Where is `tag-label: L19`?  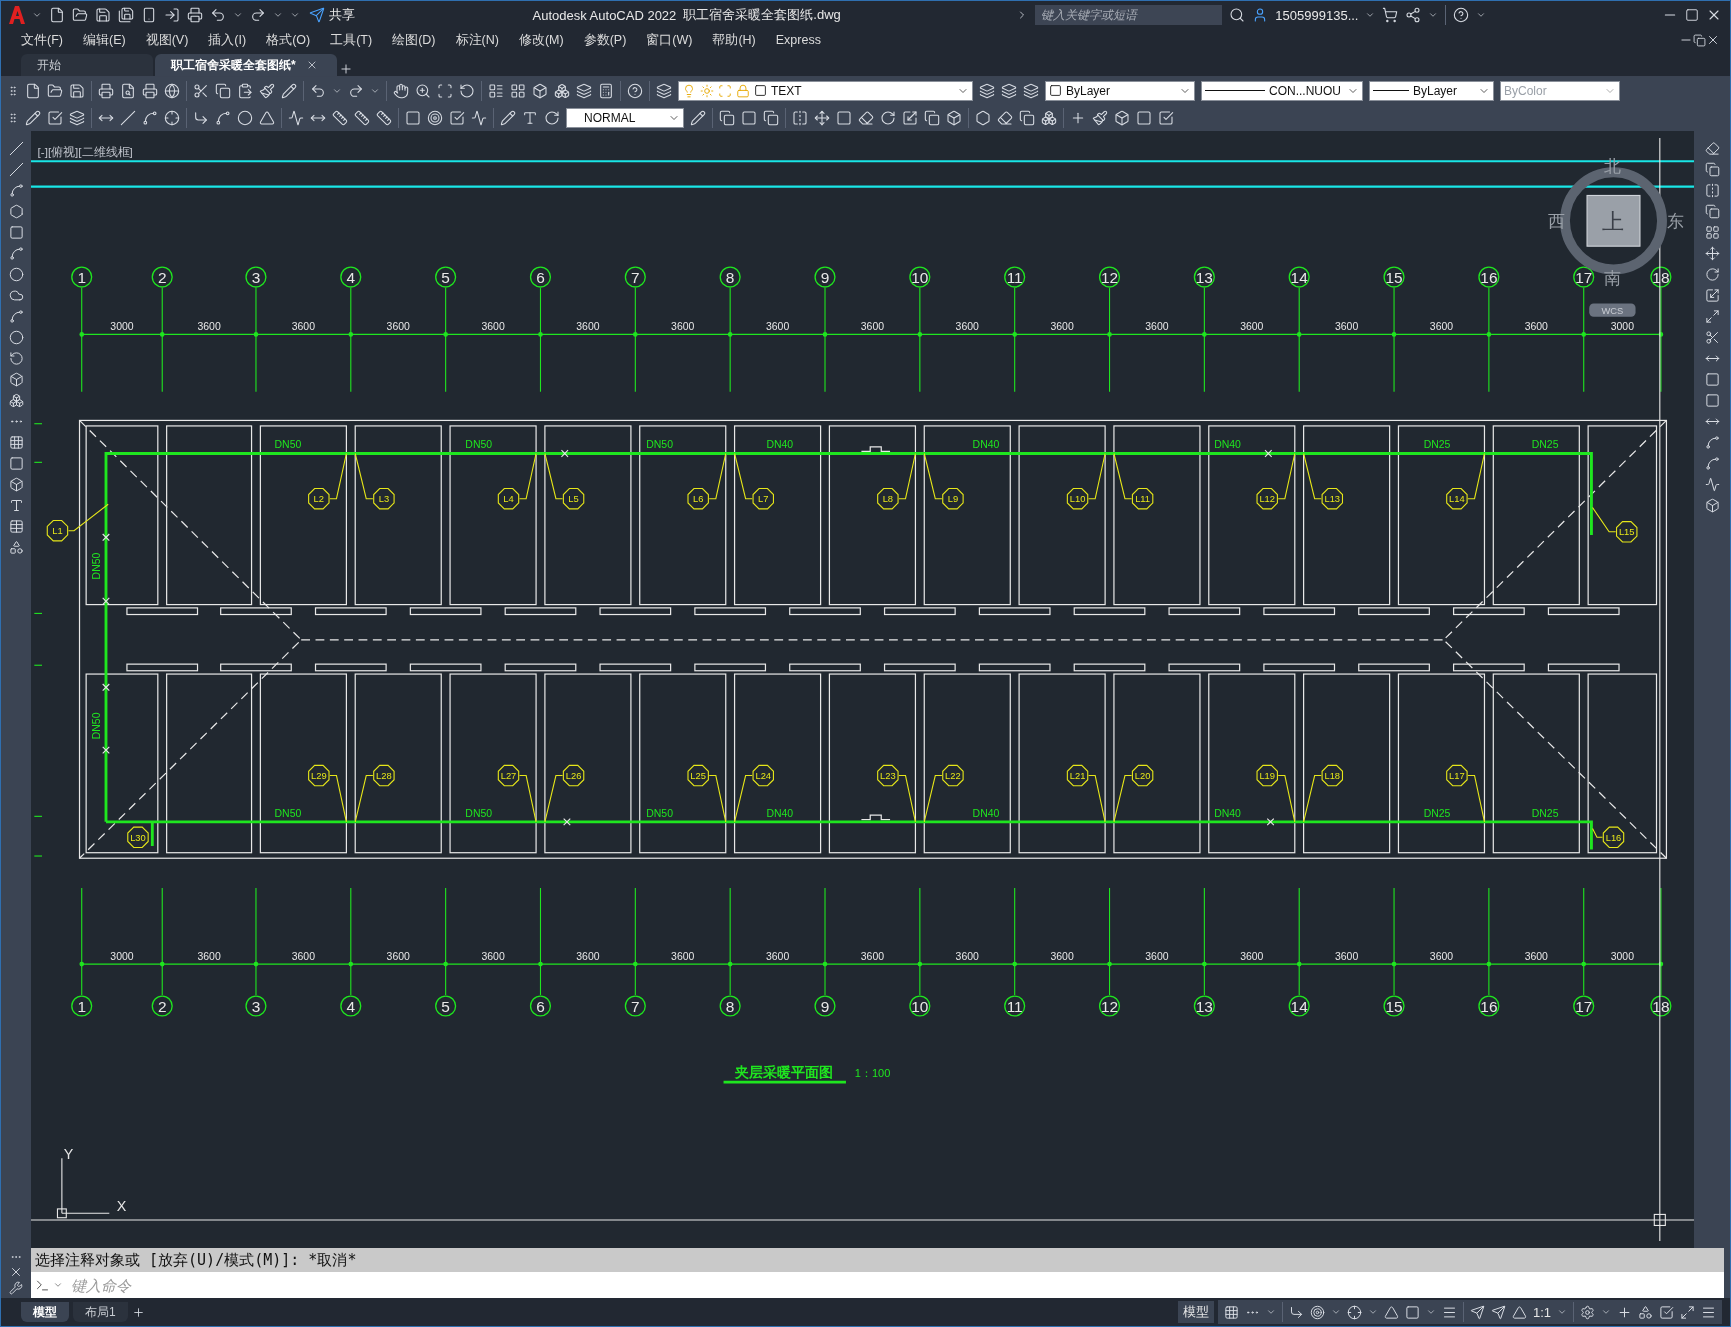 tag-label: L19 is located at coordinates (1267, 775).